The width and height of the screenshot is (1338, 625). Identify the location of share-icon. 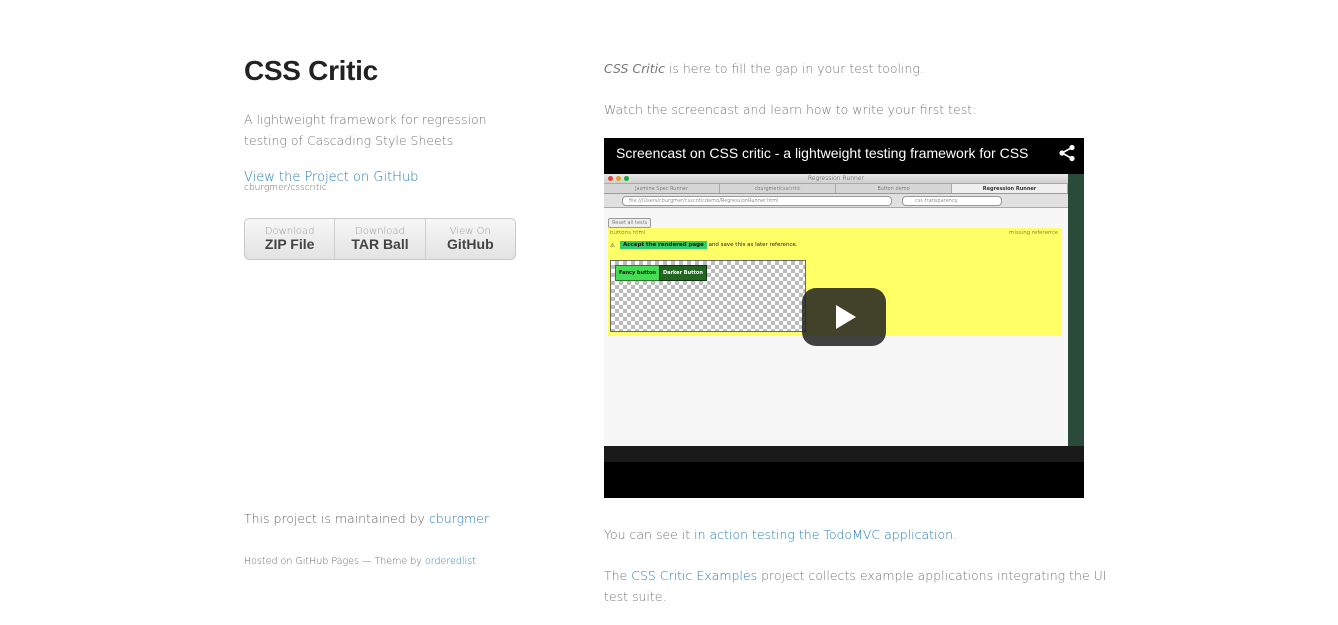
(1067, 153).